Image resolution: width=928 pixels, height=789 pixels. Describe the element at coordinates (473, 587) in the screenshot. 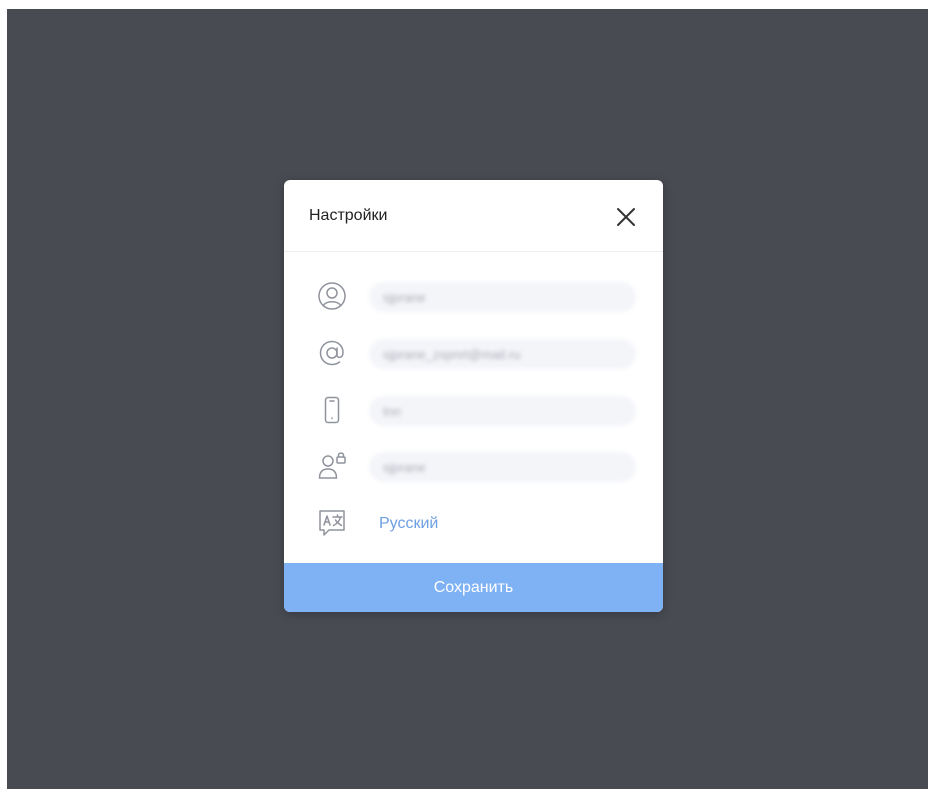

I see `save-button: Сохранить` at that location.